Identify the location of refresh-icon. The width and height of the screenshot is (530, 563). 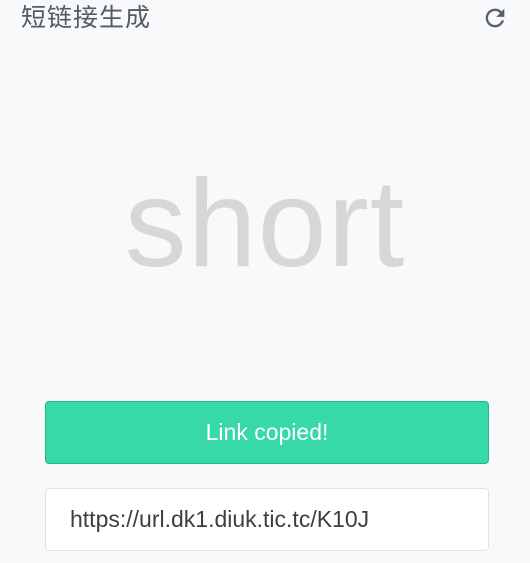
(495, 18).